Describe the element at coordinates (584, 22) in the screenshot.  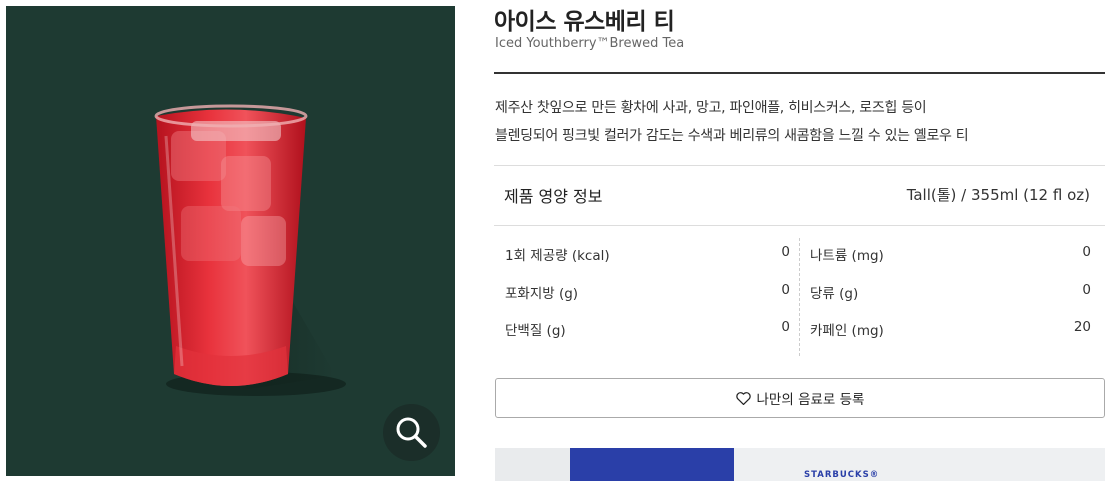
I see `product-title: 아이스 유스베리 티` at that location.